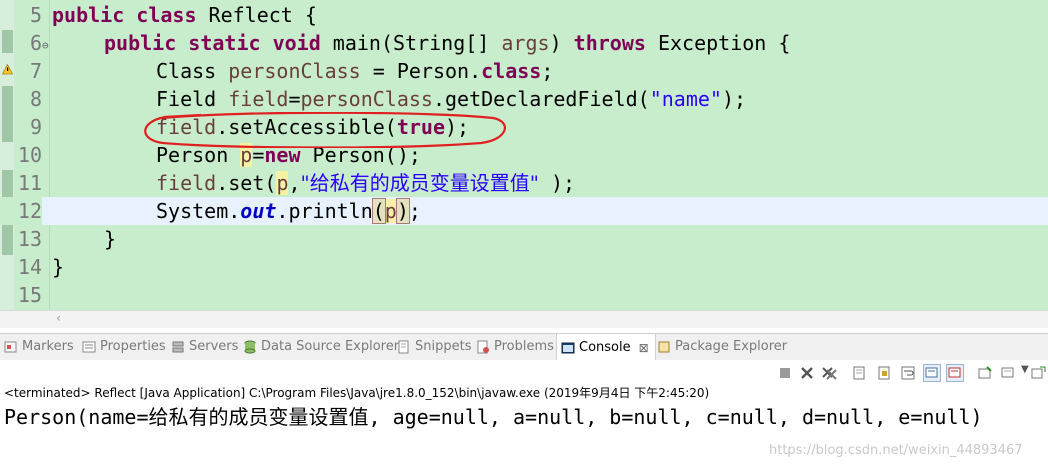 This screenshot has height=469, width=1048. I want to click on line-number: 13, so click(29, 239).